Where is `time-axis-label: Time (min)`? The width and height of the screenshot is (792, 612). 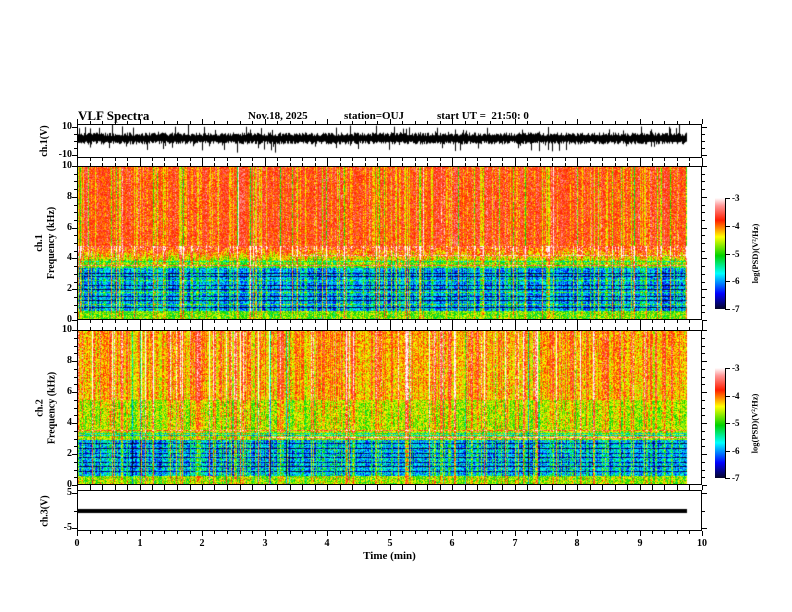 time-axis-label: Time (min) is located at coordinates (389, 556).